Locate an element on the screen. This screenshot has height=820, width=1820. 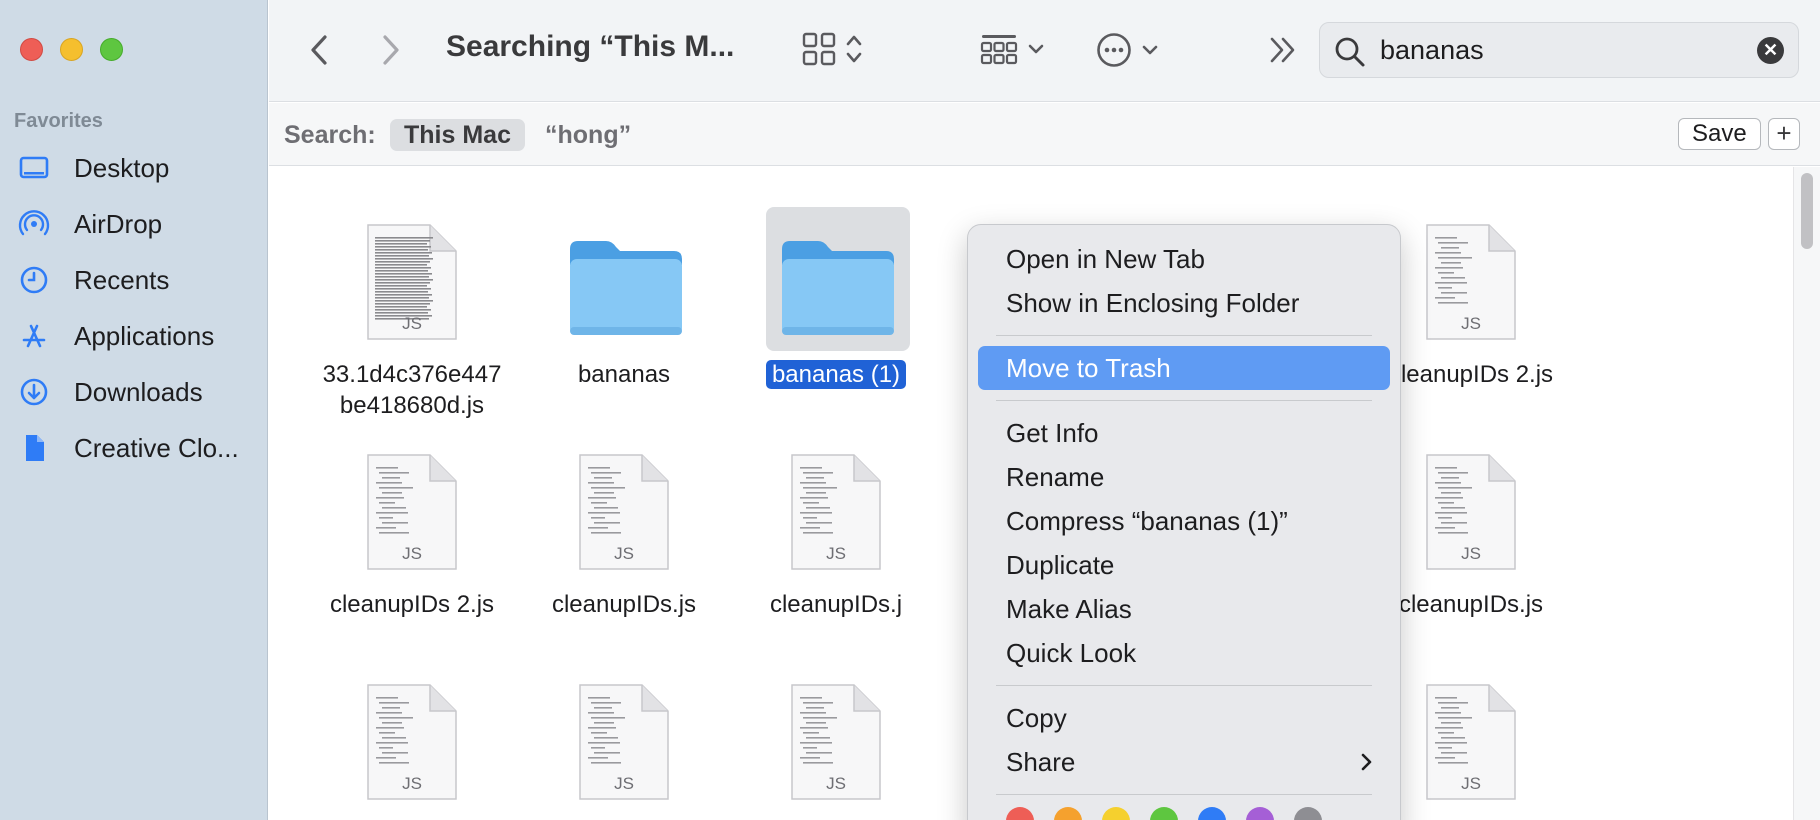
chevron-left-icon is located at coordinates (319, 50).